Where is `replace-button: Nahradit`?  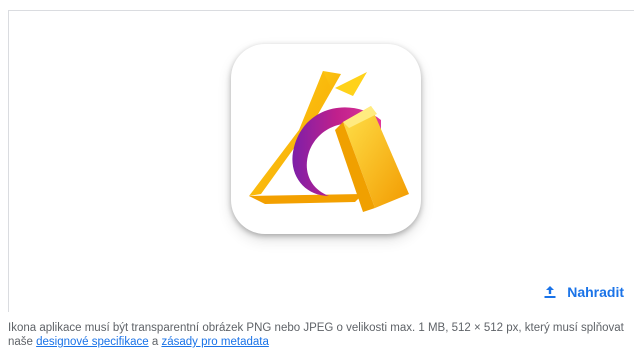
replace-button: Nahradit is located at coordinates (583, 292).